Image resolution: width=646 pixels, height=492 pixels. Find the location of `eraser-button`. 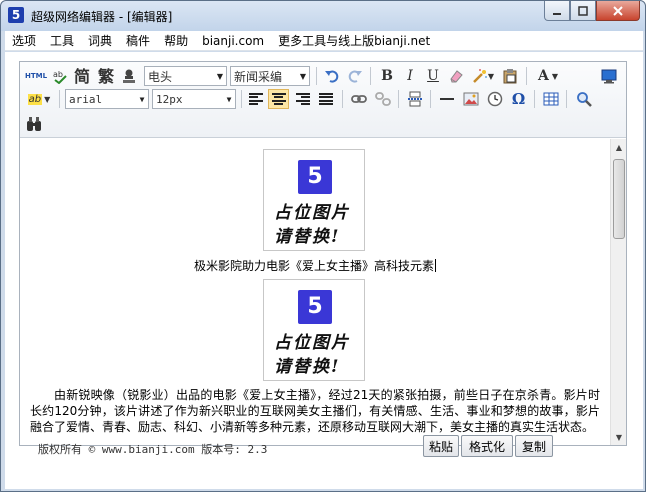

eraser-button is located at coordinates (456, 76).